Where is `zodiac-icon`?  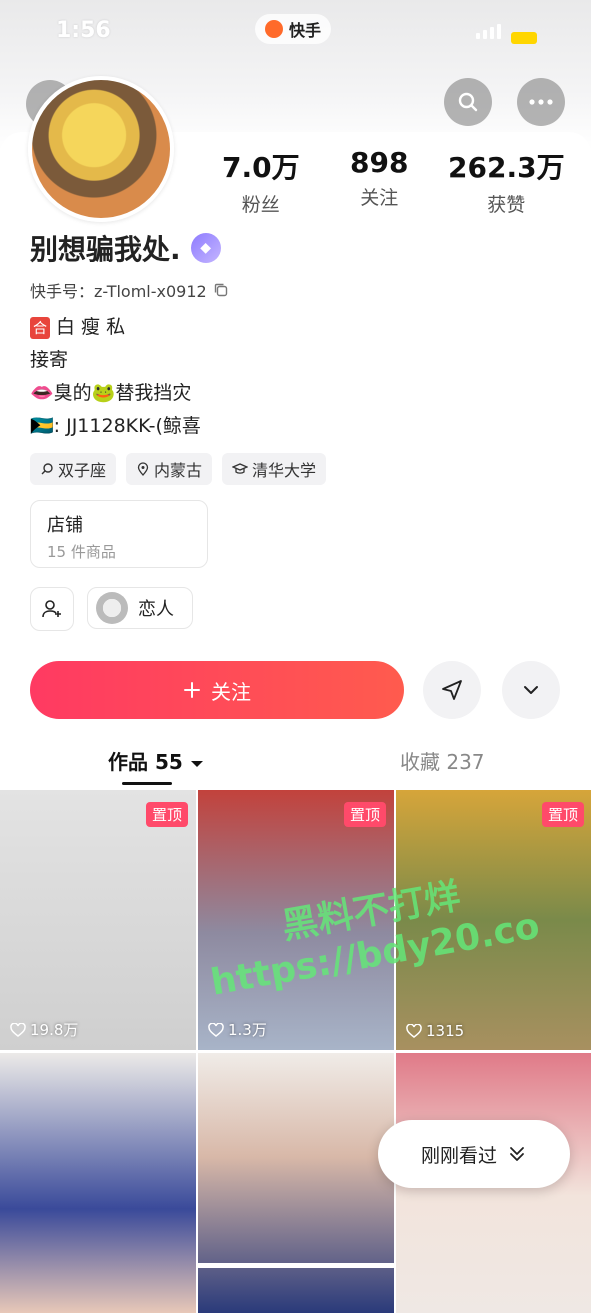
zodiac-icon is located at coordinates (47, 469).